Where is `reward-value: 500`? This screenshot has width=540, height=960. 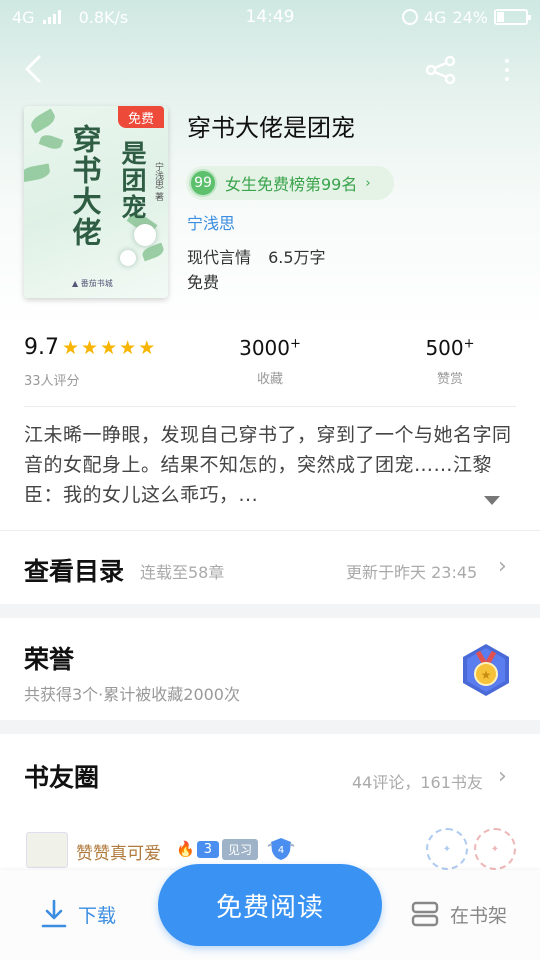 reward-value: 500 is located at coordinates (444, 348).